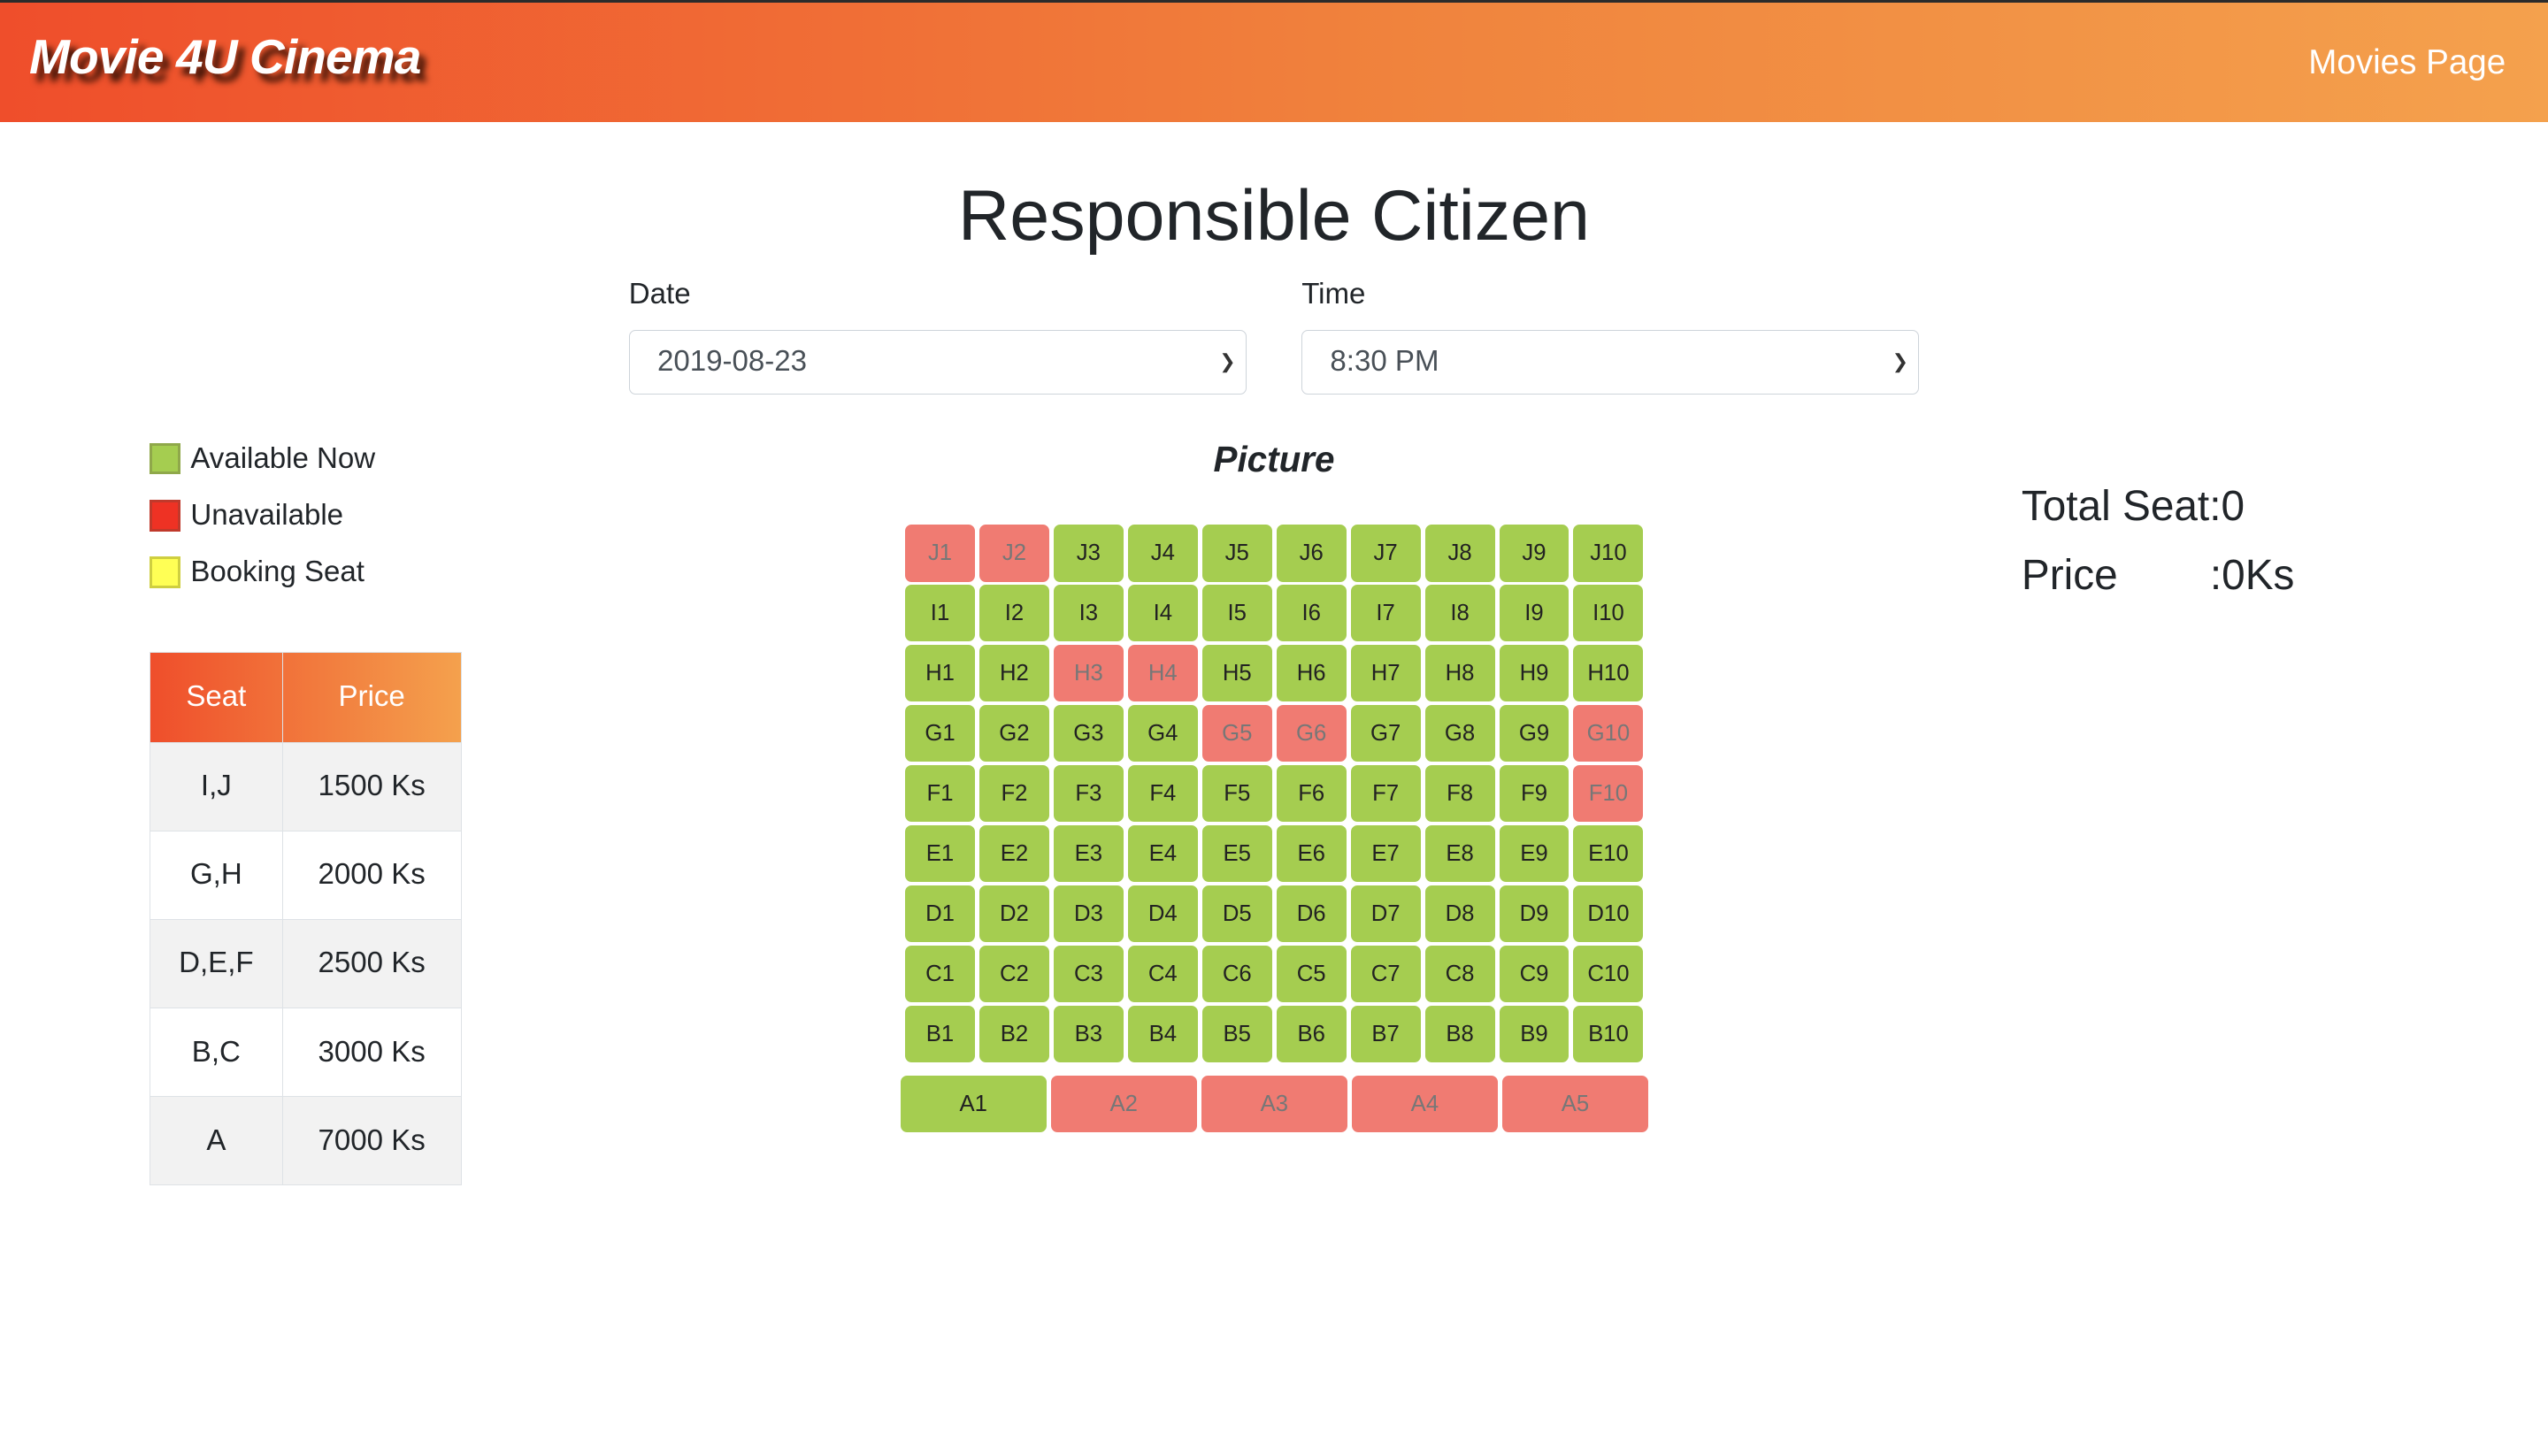 This screenshot has height=1456, width=2548. Describe the element at coordinates (1459, 673) in the screenshot. I see `seat-H8: H8` at that location.